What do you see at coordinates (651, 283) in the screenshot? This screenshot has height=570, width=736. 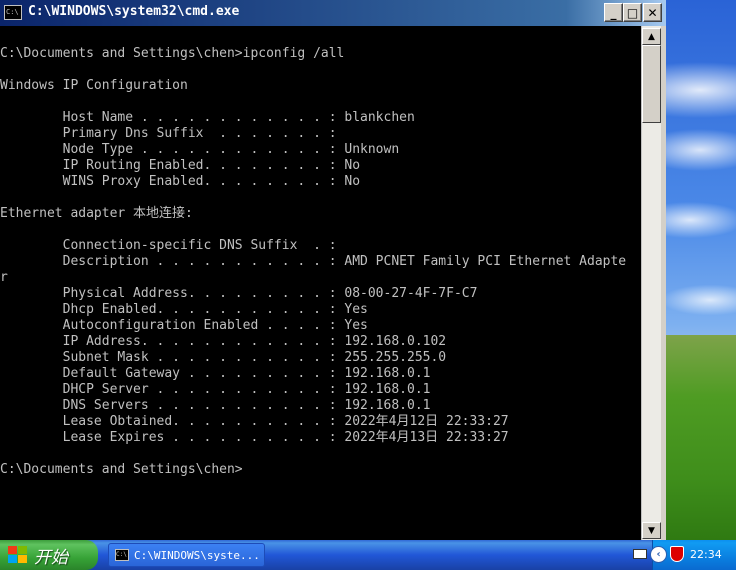 I see `vertical-scrollbar: ▲ ▼` at bounding box center [651, 283].